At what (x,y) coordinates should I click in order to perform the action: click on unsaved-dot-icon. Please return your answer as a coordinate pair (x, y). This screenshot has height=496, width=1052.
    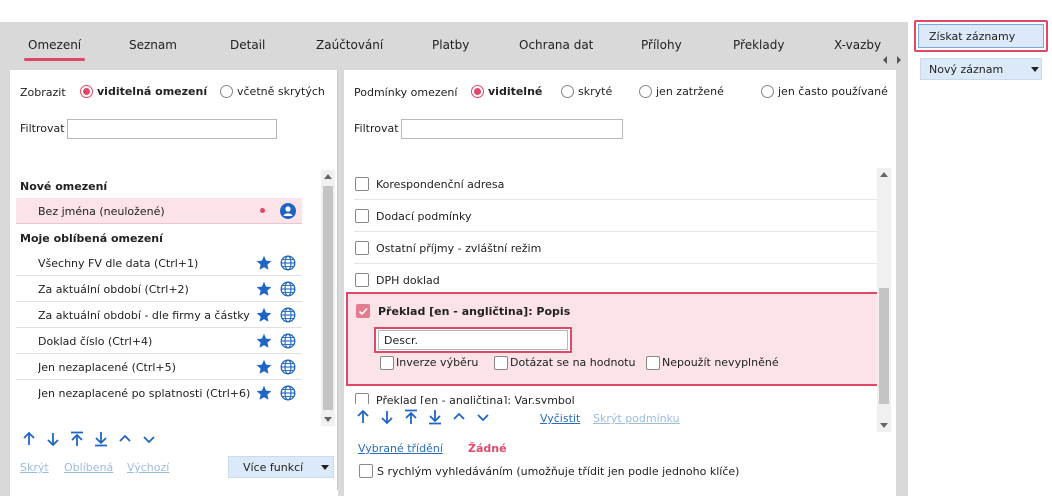
    Looking at the image, I should click on (262, 210).